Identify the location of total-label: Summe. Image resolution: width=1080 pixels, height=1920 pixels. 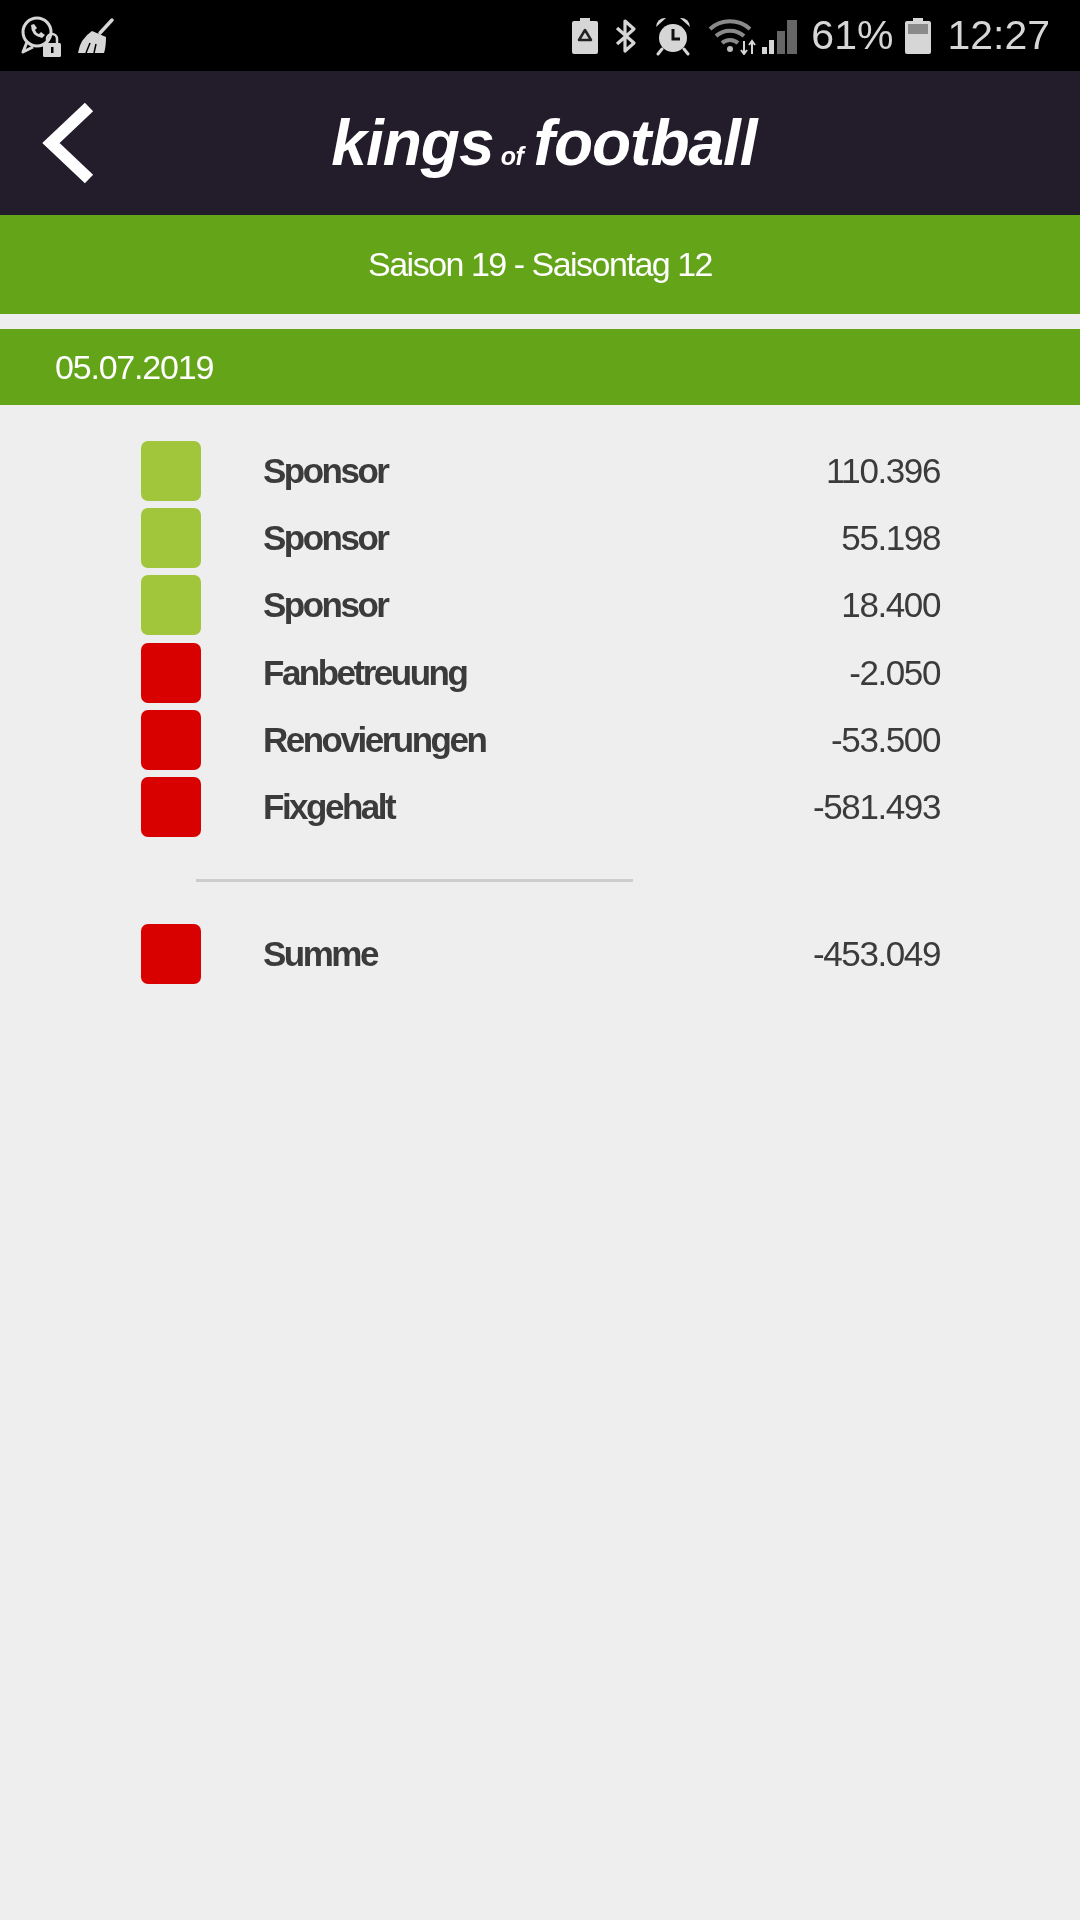
(320, 953).